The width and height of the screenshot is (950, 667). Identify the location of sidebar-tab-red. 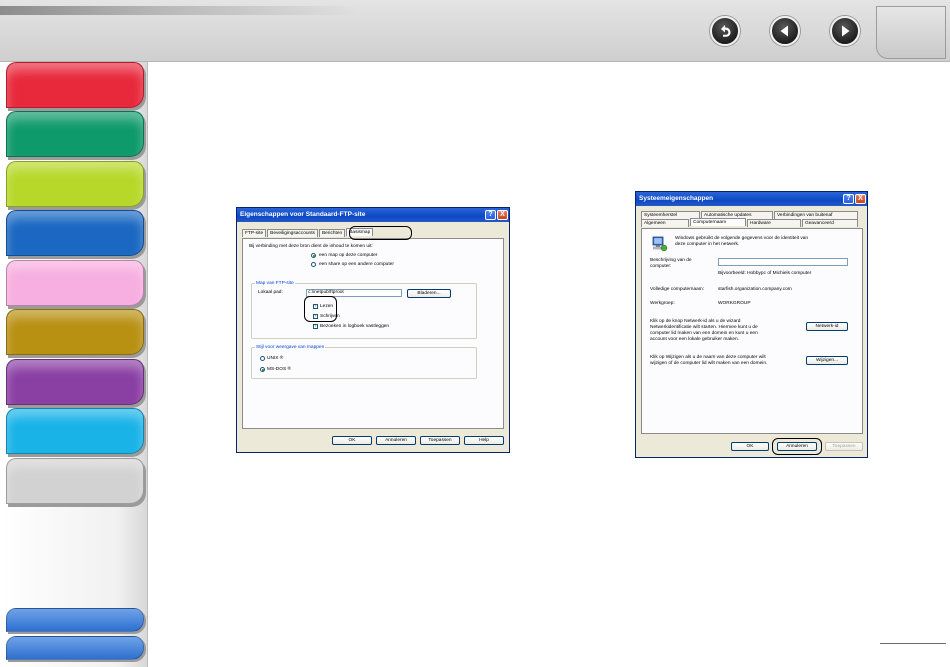
(75, 85).